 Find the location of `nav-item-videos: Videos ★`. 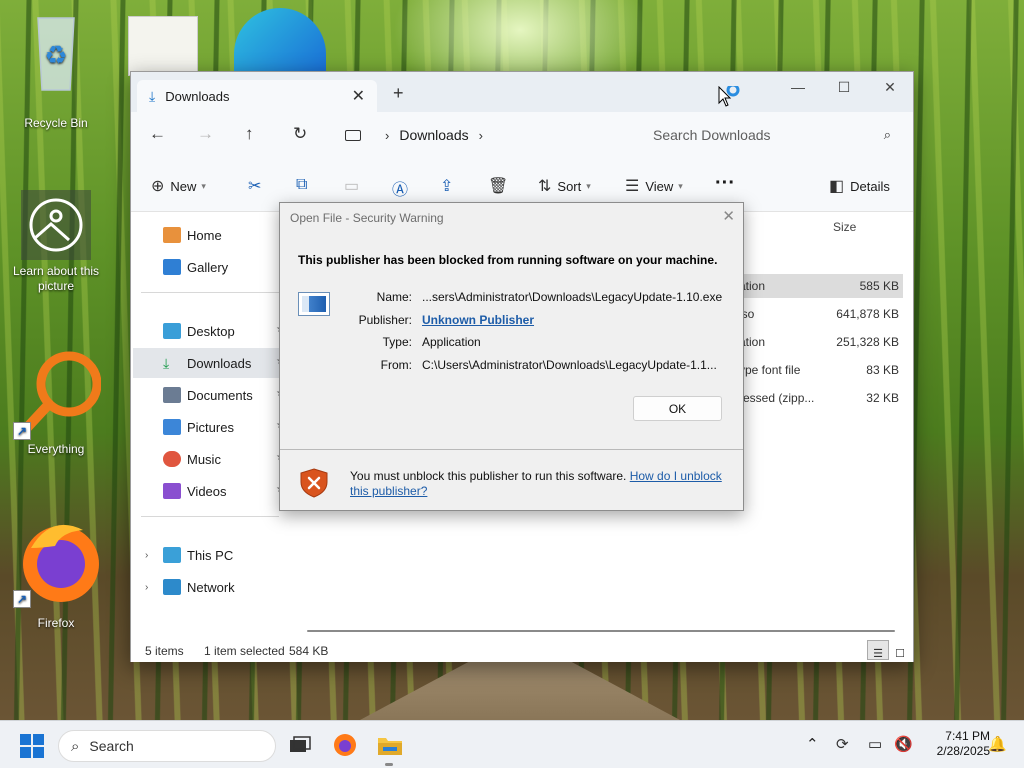

nav-item-videos: Videos ★ is located at coordinates (211, 491).